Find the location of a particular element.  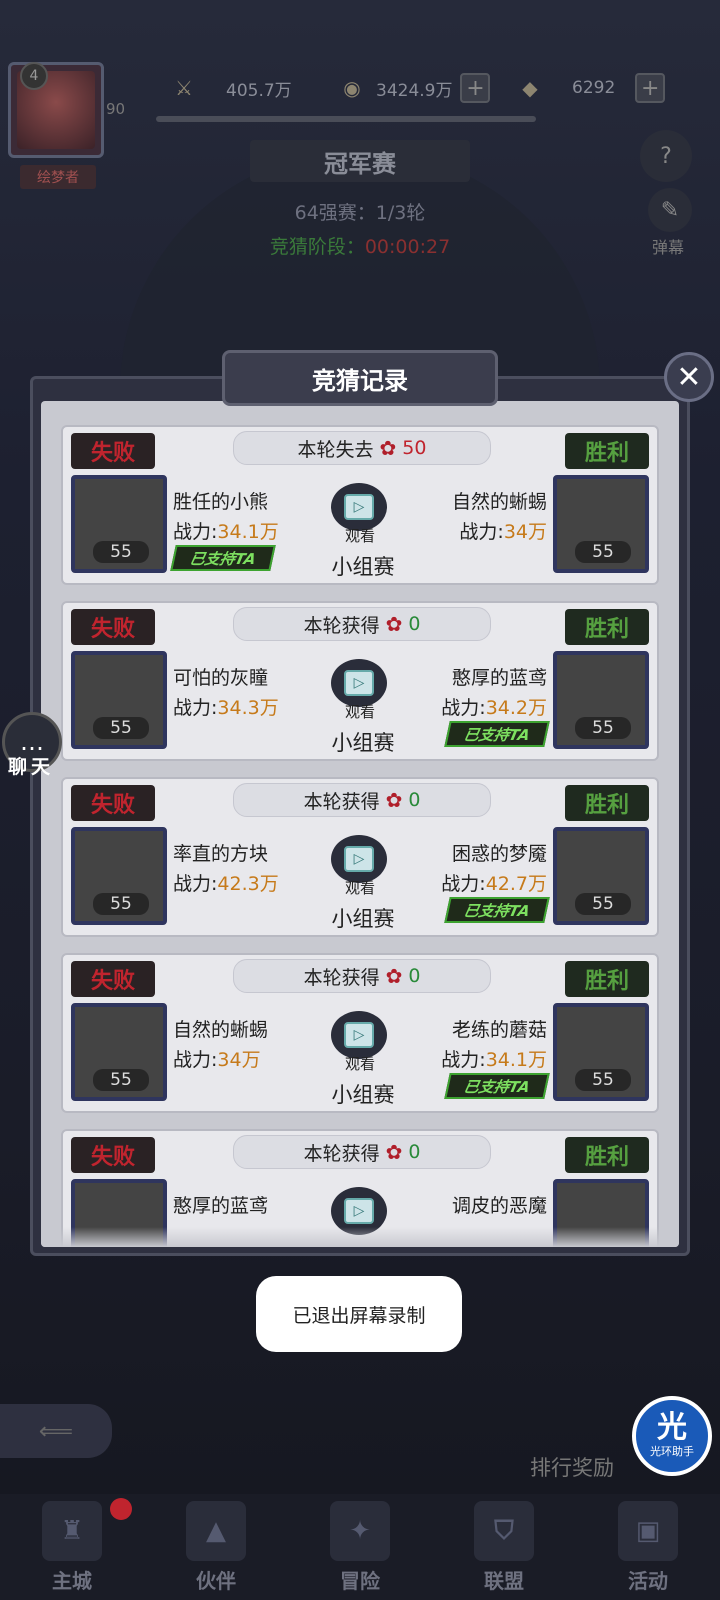

left-player-name: 自然的蜥蜴 is located at coordinates (221, 1030).